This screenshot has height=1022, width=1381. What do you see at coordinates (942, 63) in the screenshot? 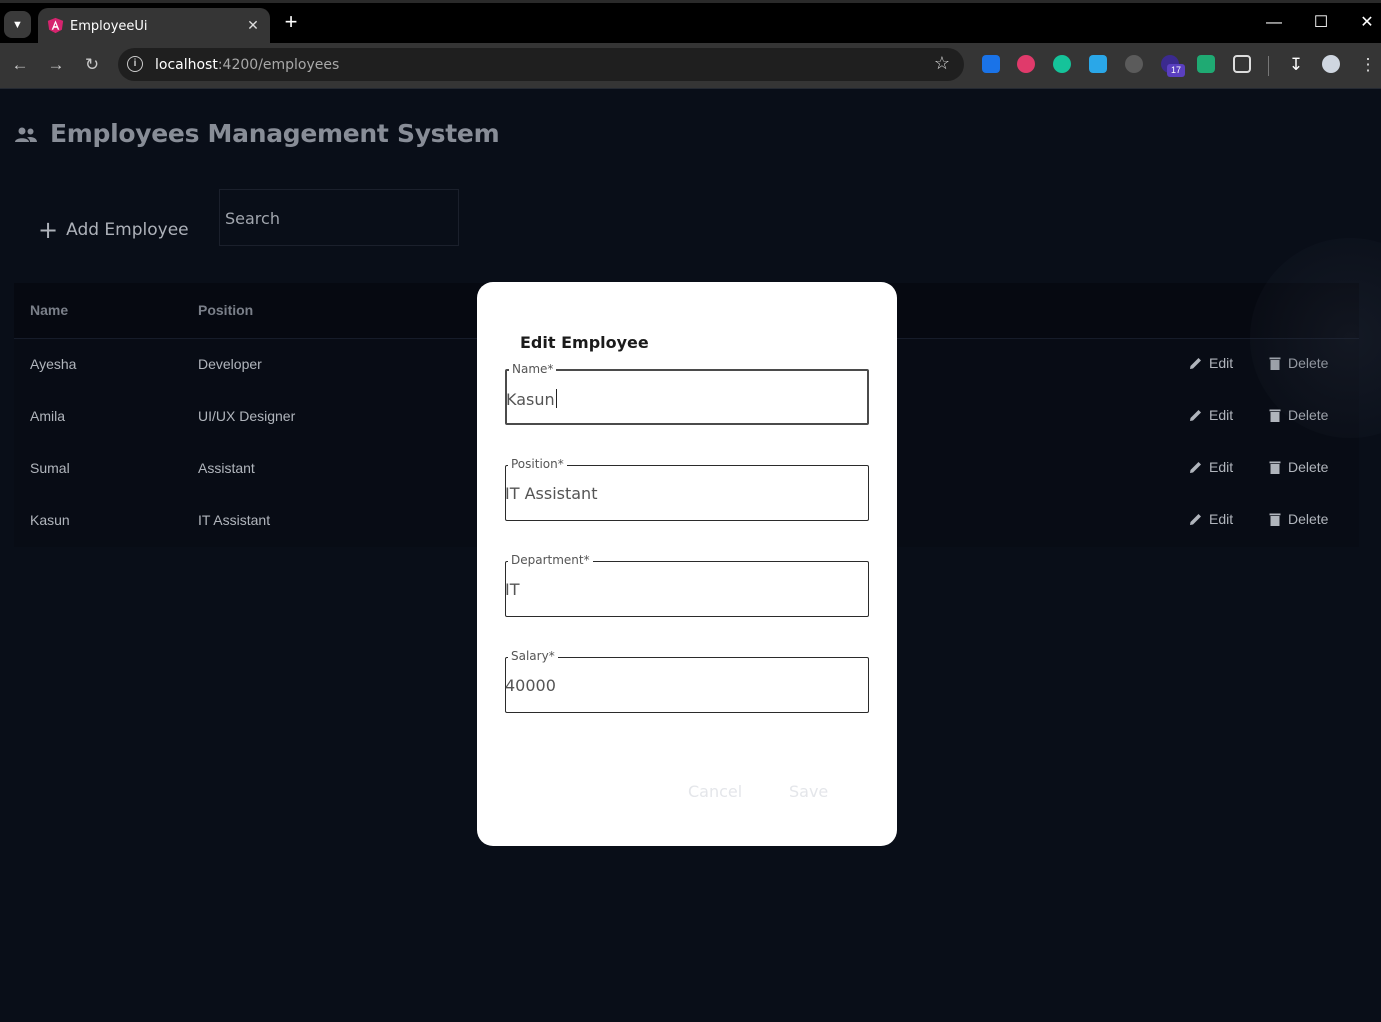
I see `bookmark-star-icon: ☆` at bounding box center [942, 63].